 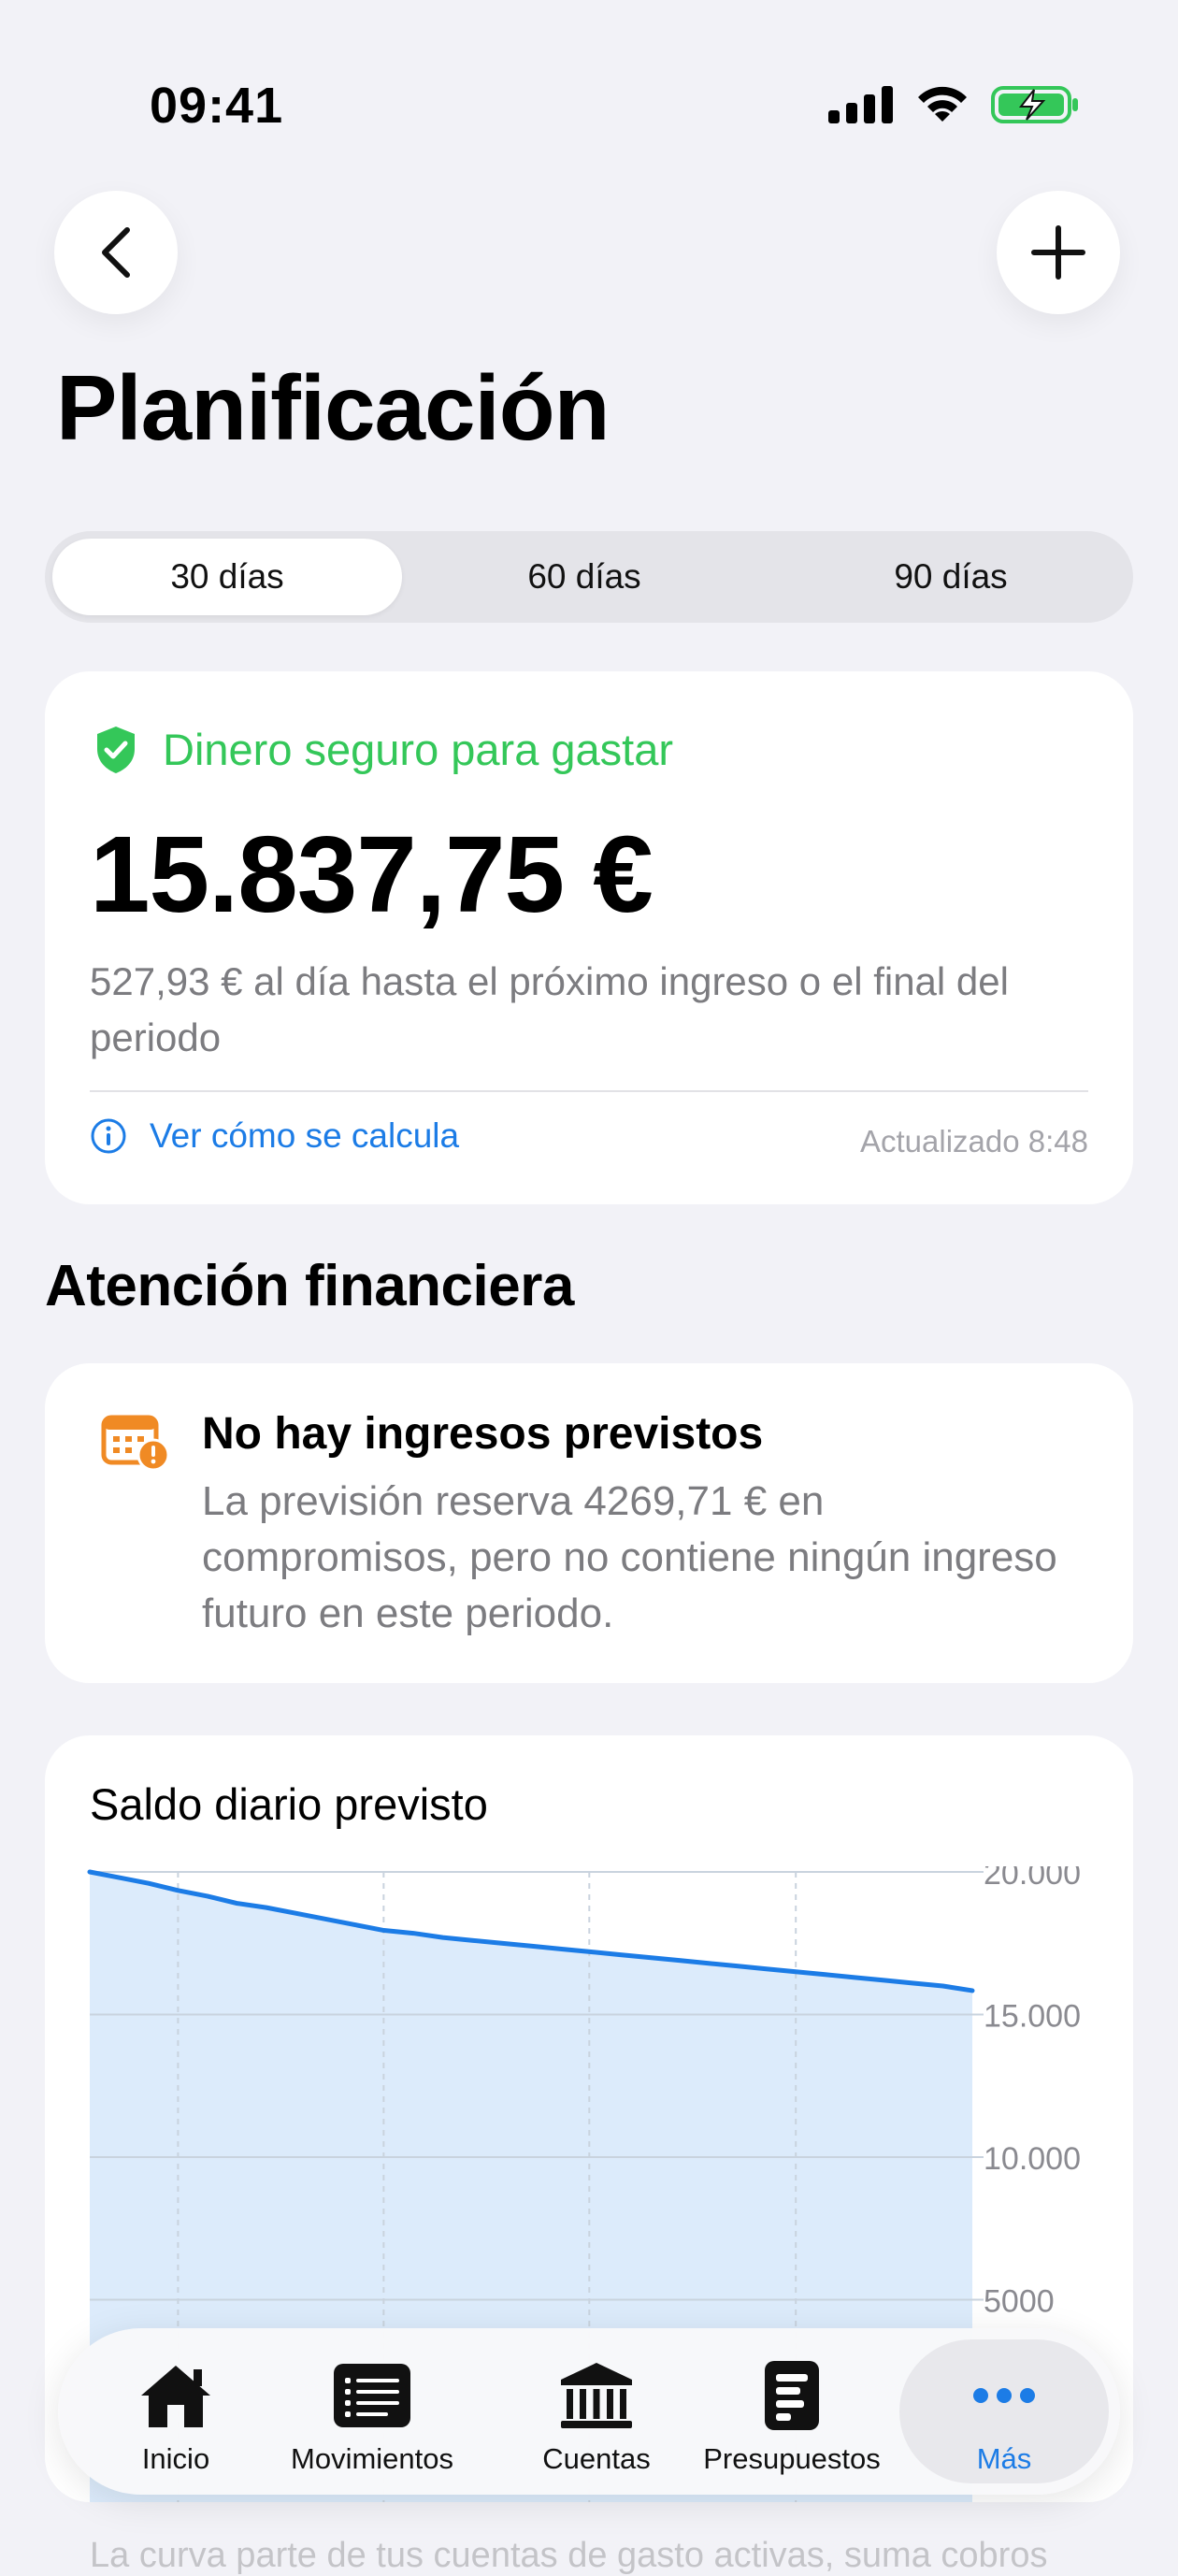 I want to click on divider, so click(x=589, y=1091).